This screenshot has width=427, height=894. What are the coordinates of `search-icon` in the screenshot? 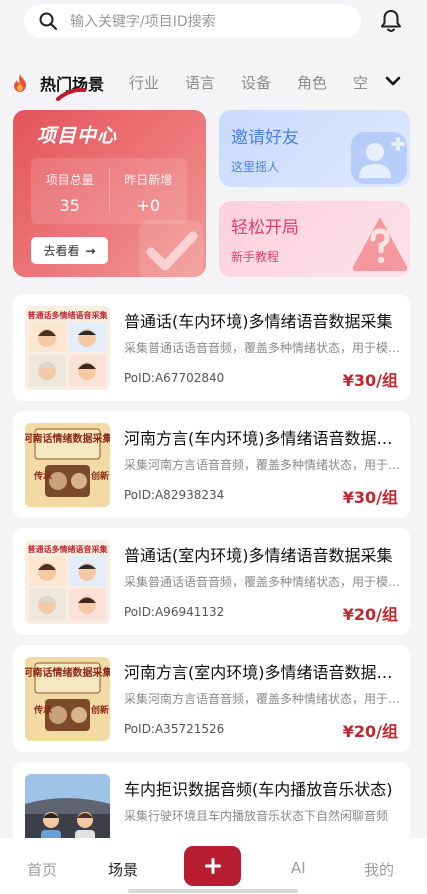 It's located at (48, 21).